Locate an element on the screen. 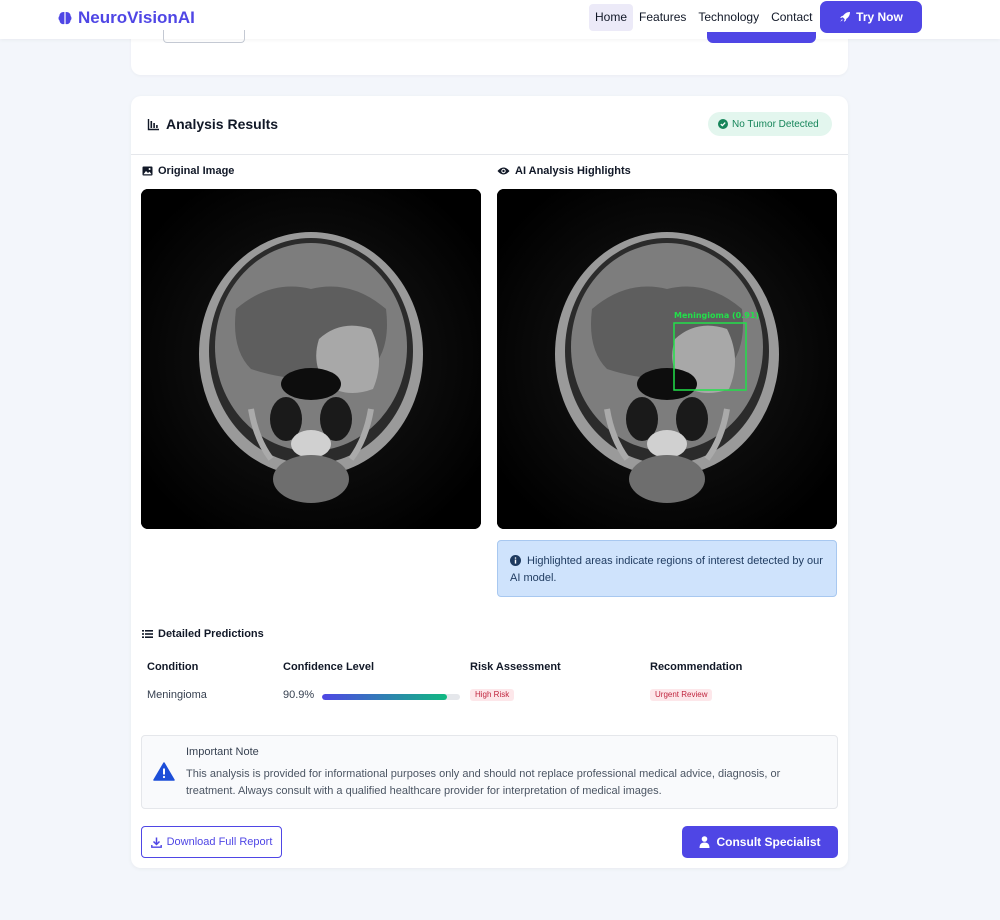 The height and width of the screenshot is (920, 1000). nav-link-features: Features is located at coordinates (662, 17).